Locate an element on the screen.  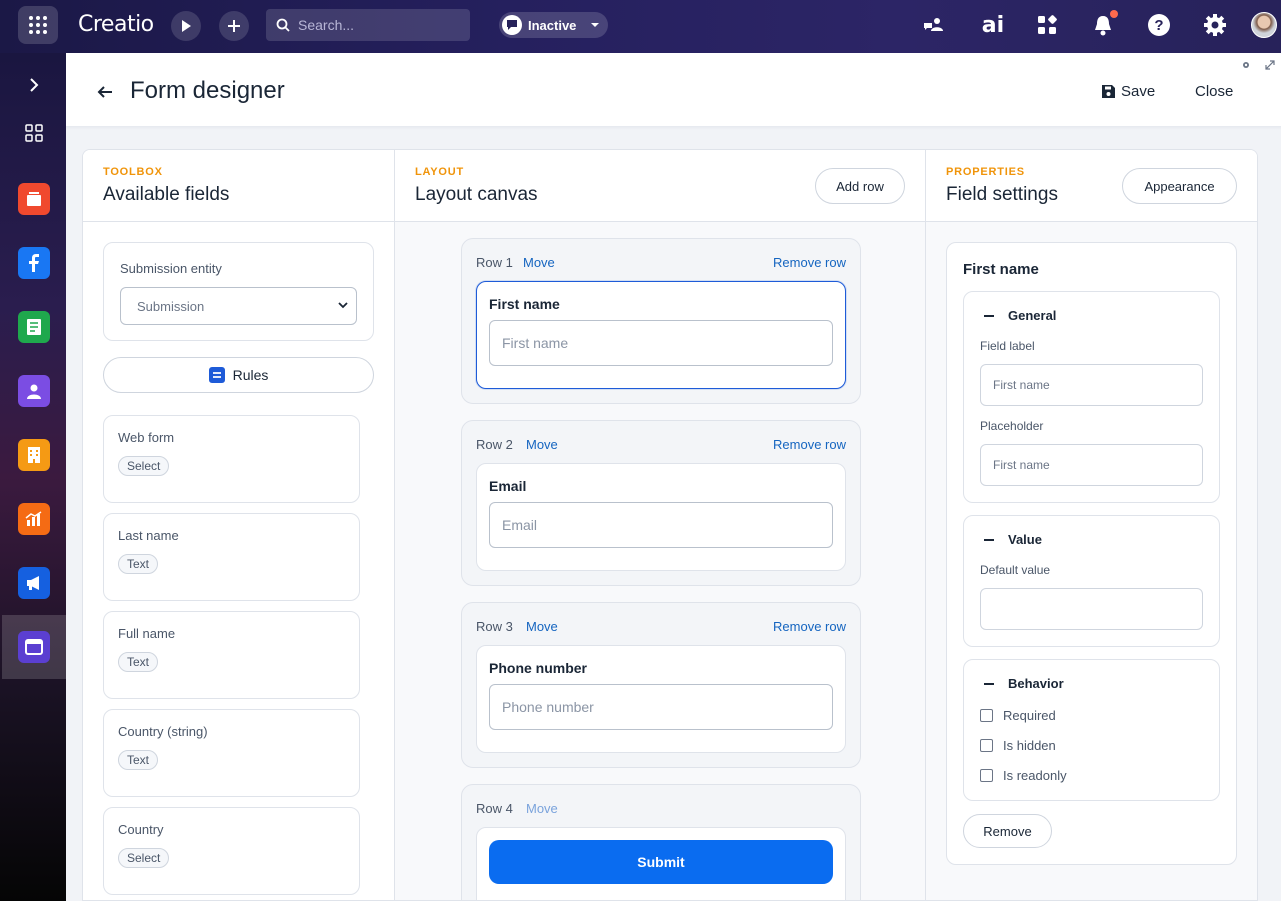
sidebar-app-marketing is located at coordinates (34, 583).